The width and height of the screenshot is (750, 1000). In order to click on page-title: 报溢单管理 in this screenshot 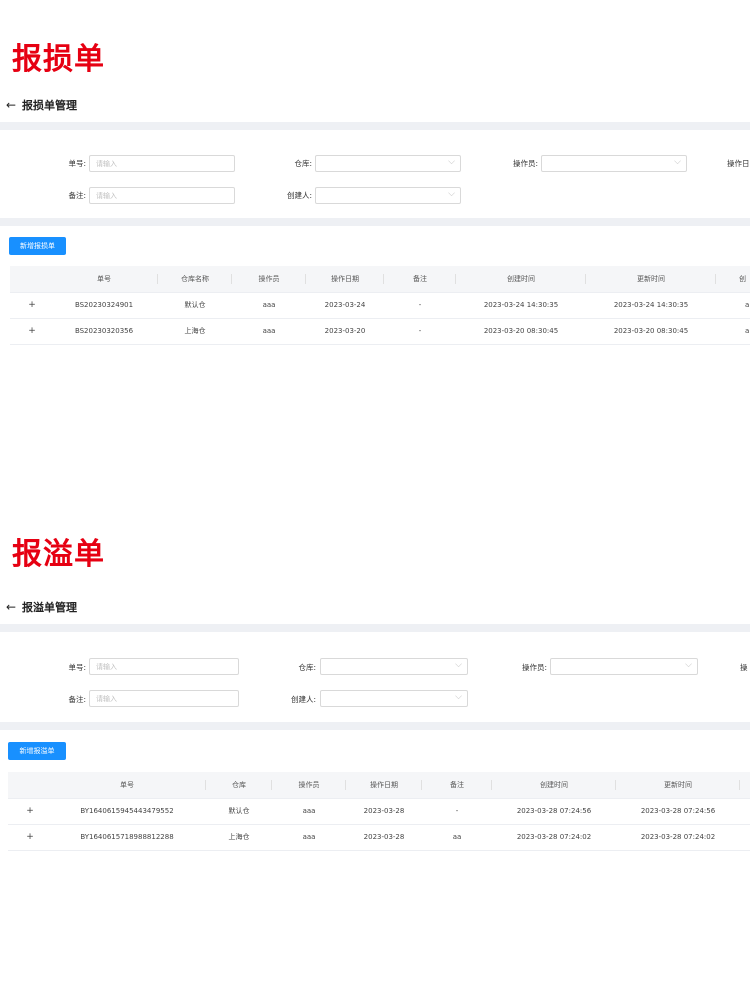, I will do `click(49, 607)`.